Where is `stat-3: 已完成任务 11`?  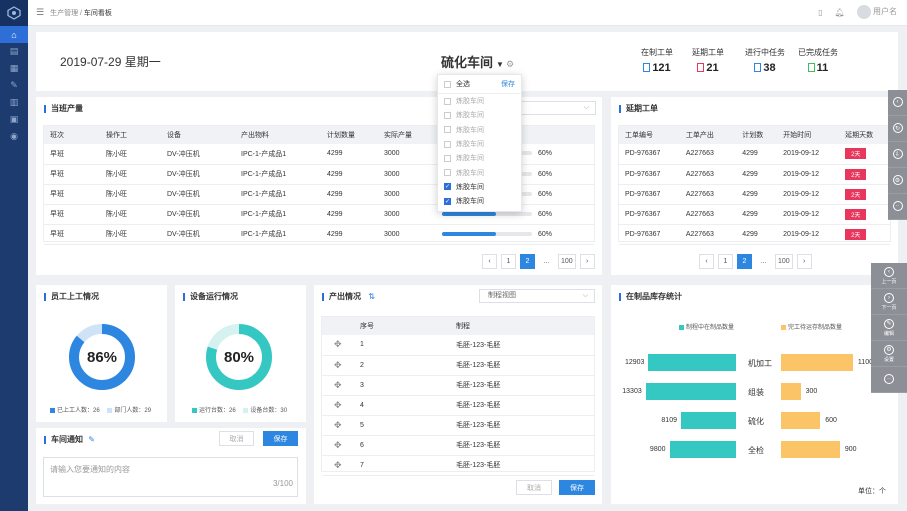
stat-3: 已完成任务 11 is located at coordinates (818, 60).